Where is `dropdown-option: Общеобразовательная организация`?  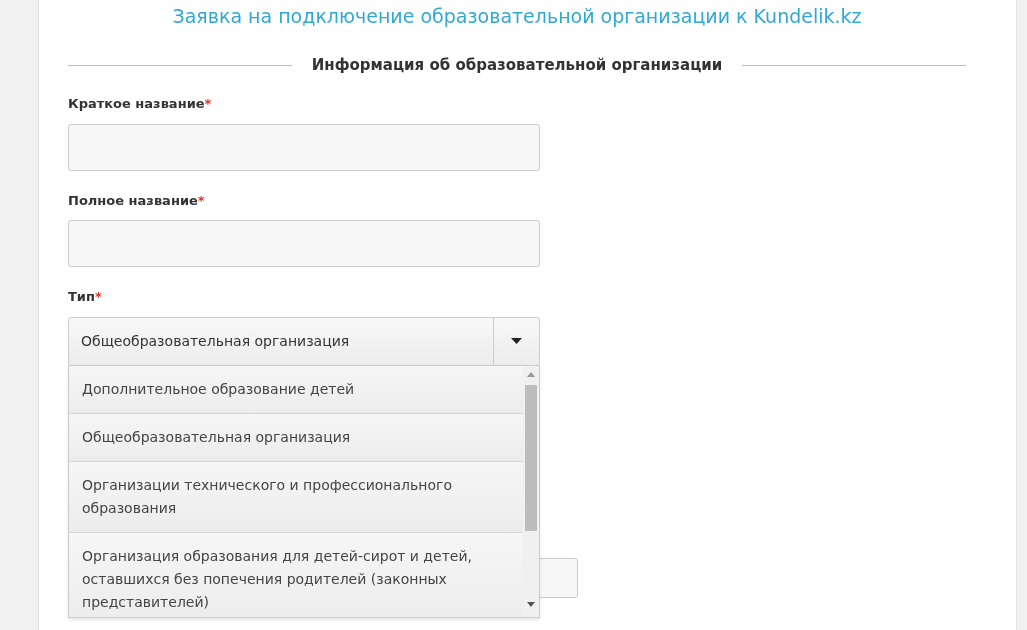
dropdown-option: Общеобразовательная организация is located at coordinates (296, 437).